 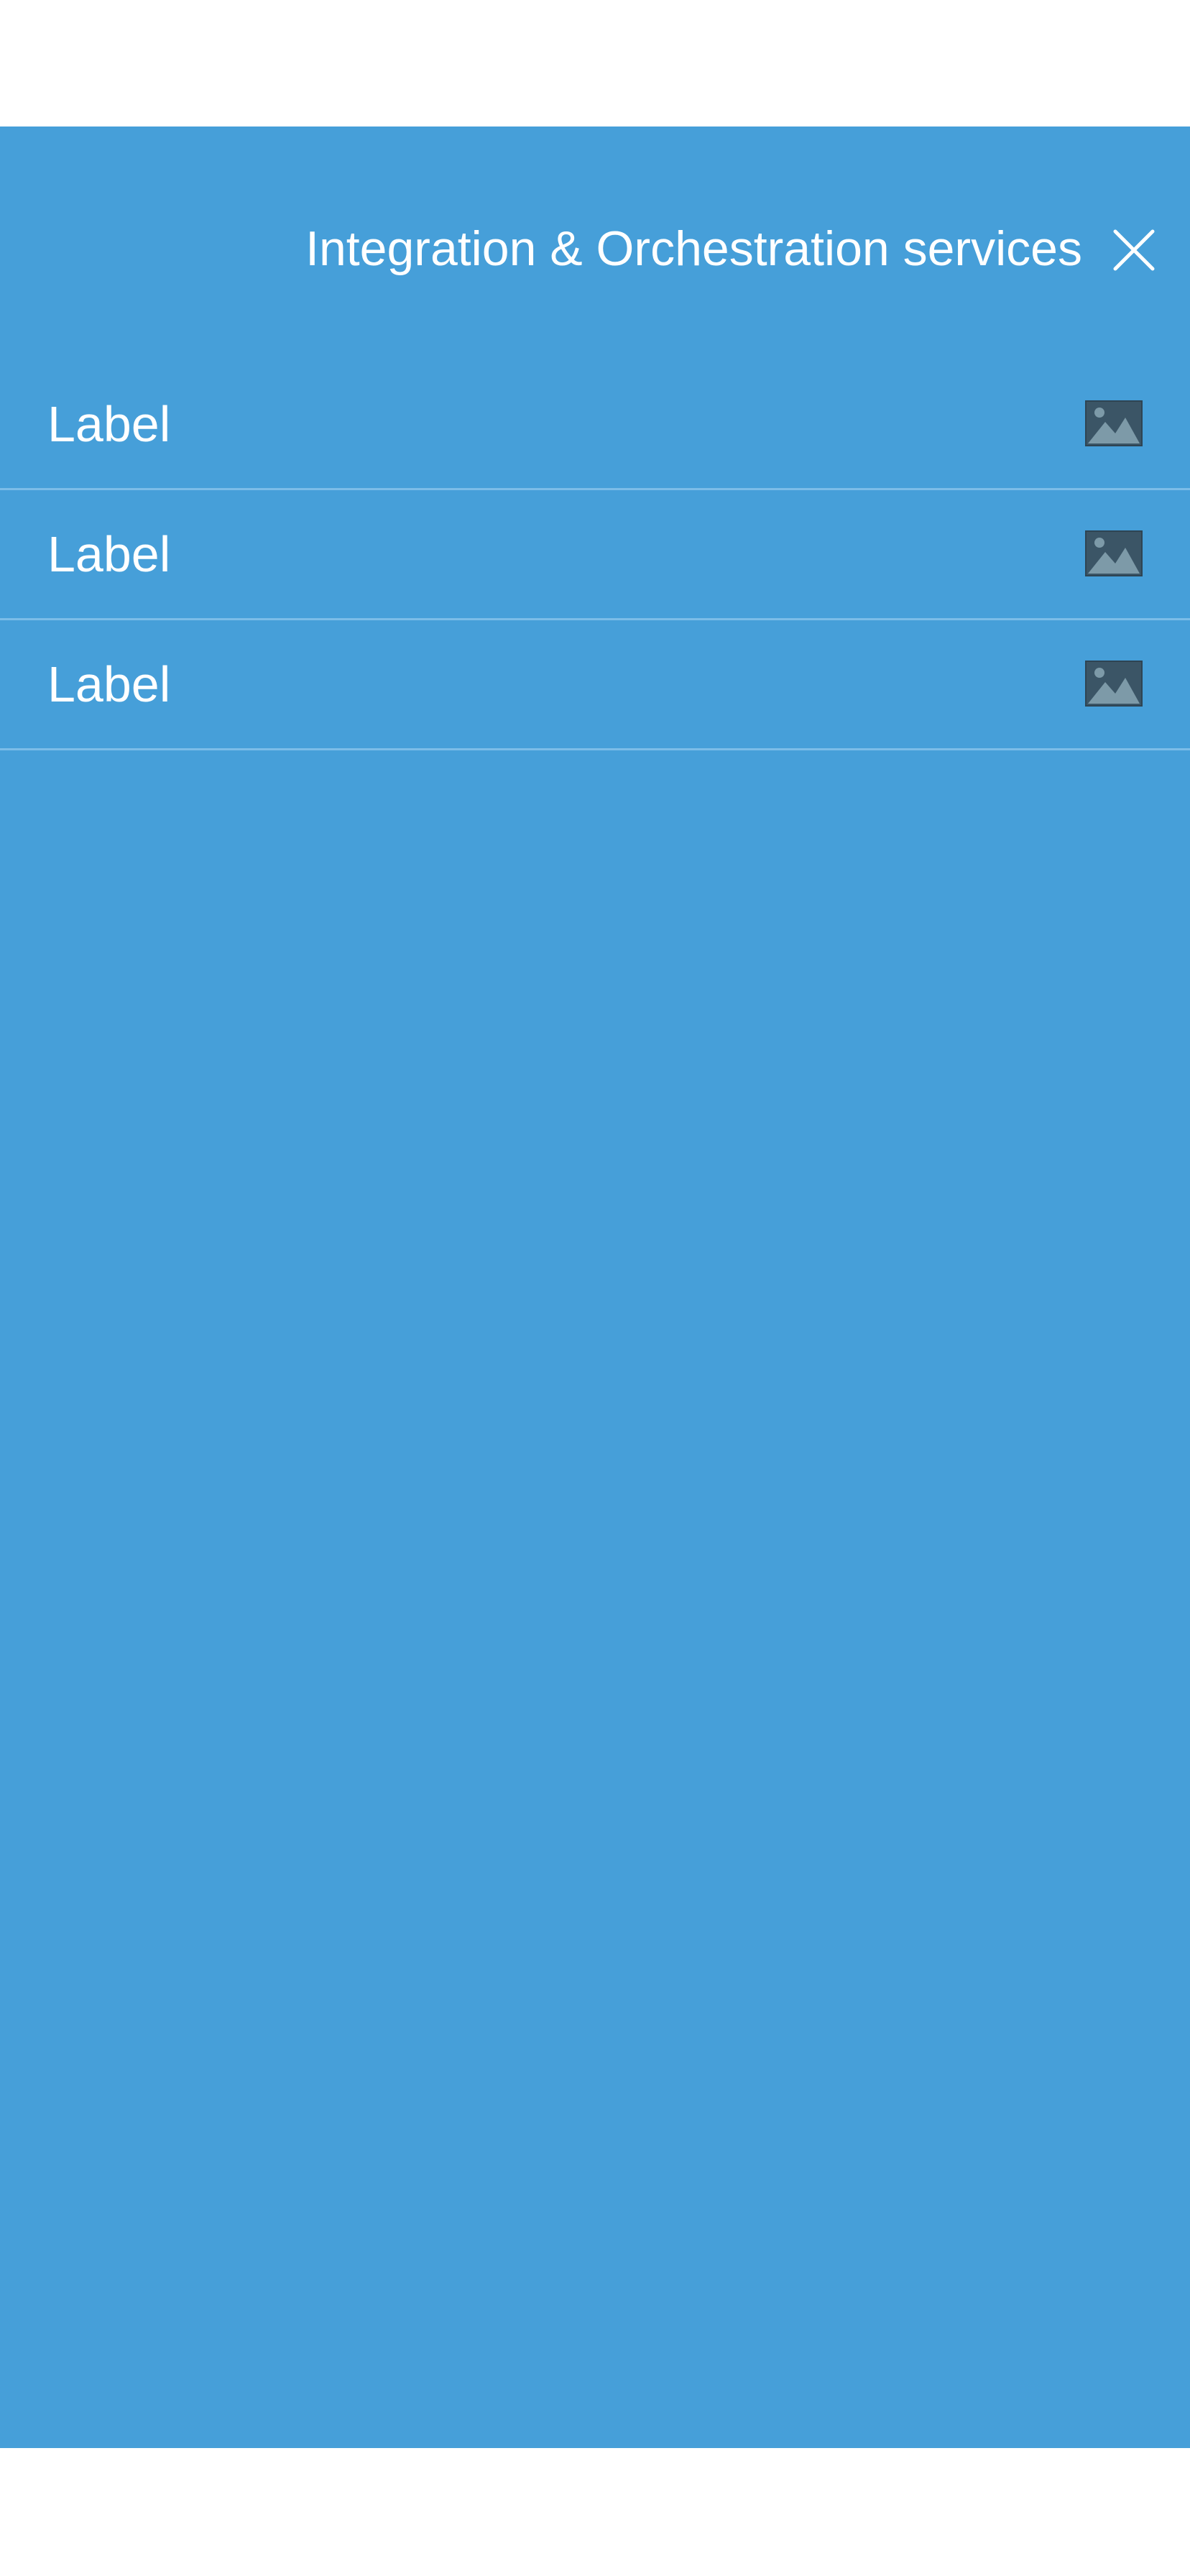 I want to click on close-button, so click(x=1133, y=250).